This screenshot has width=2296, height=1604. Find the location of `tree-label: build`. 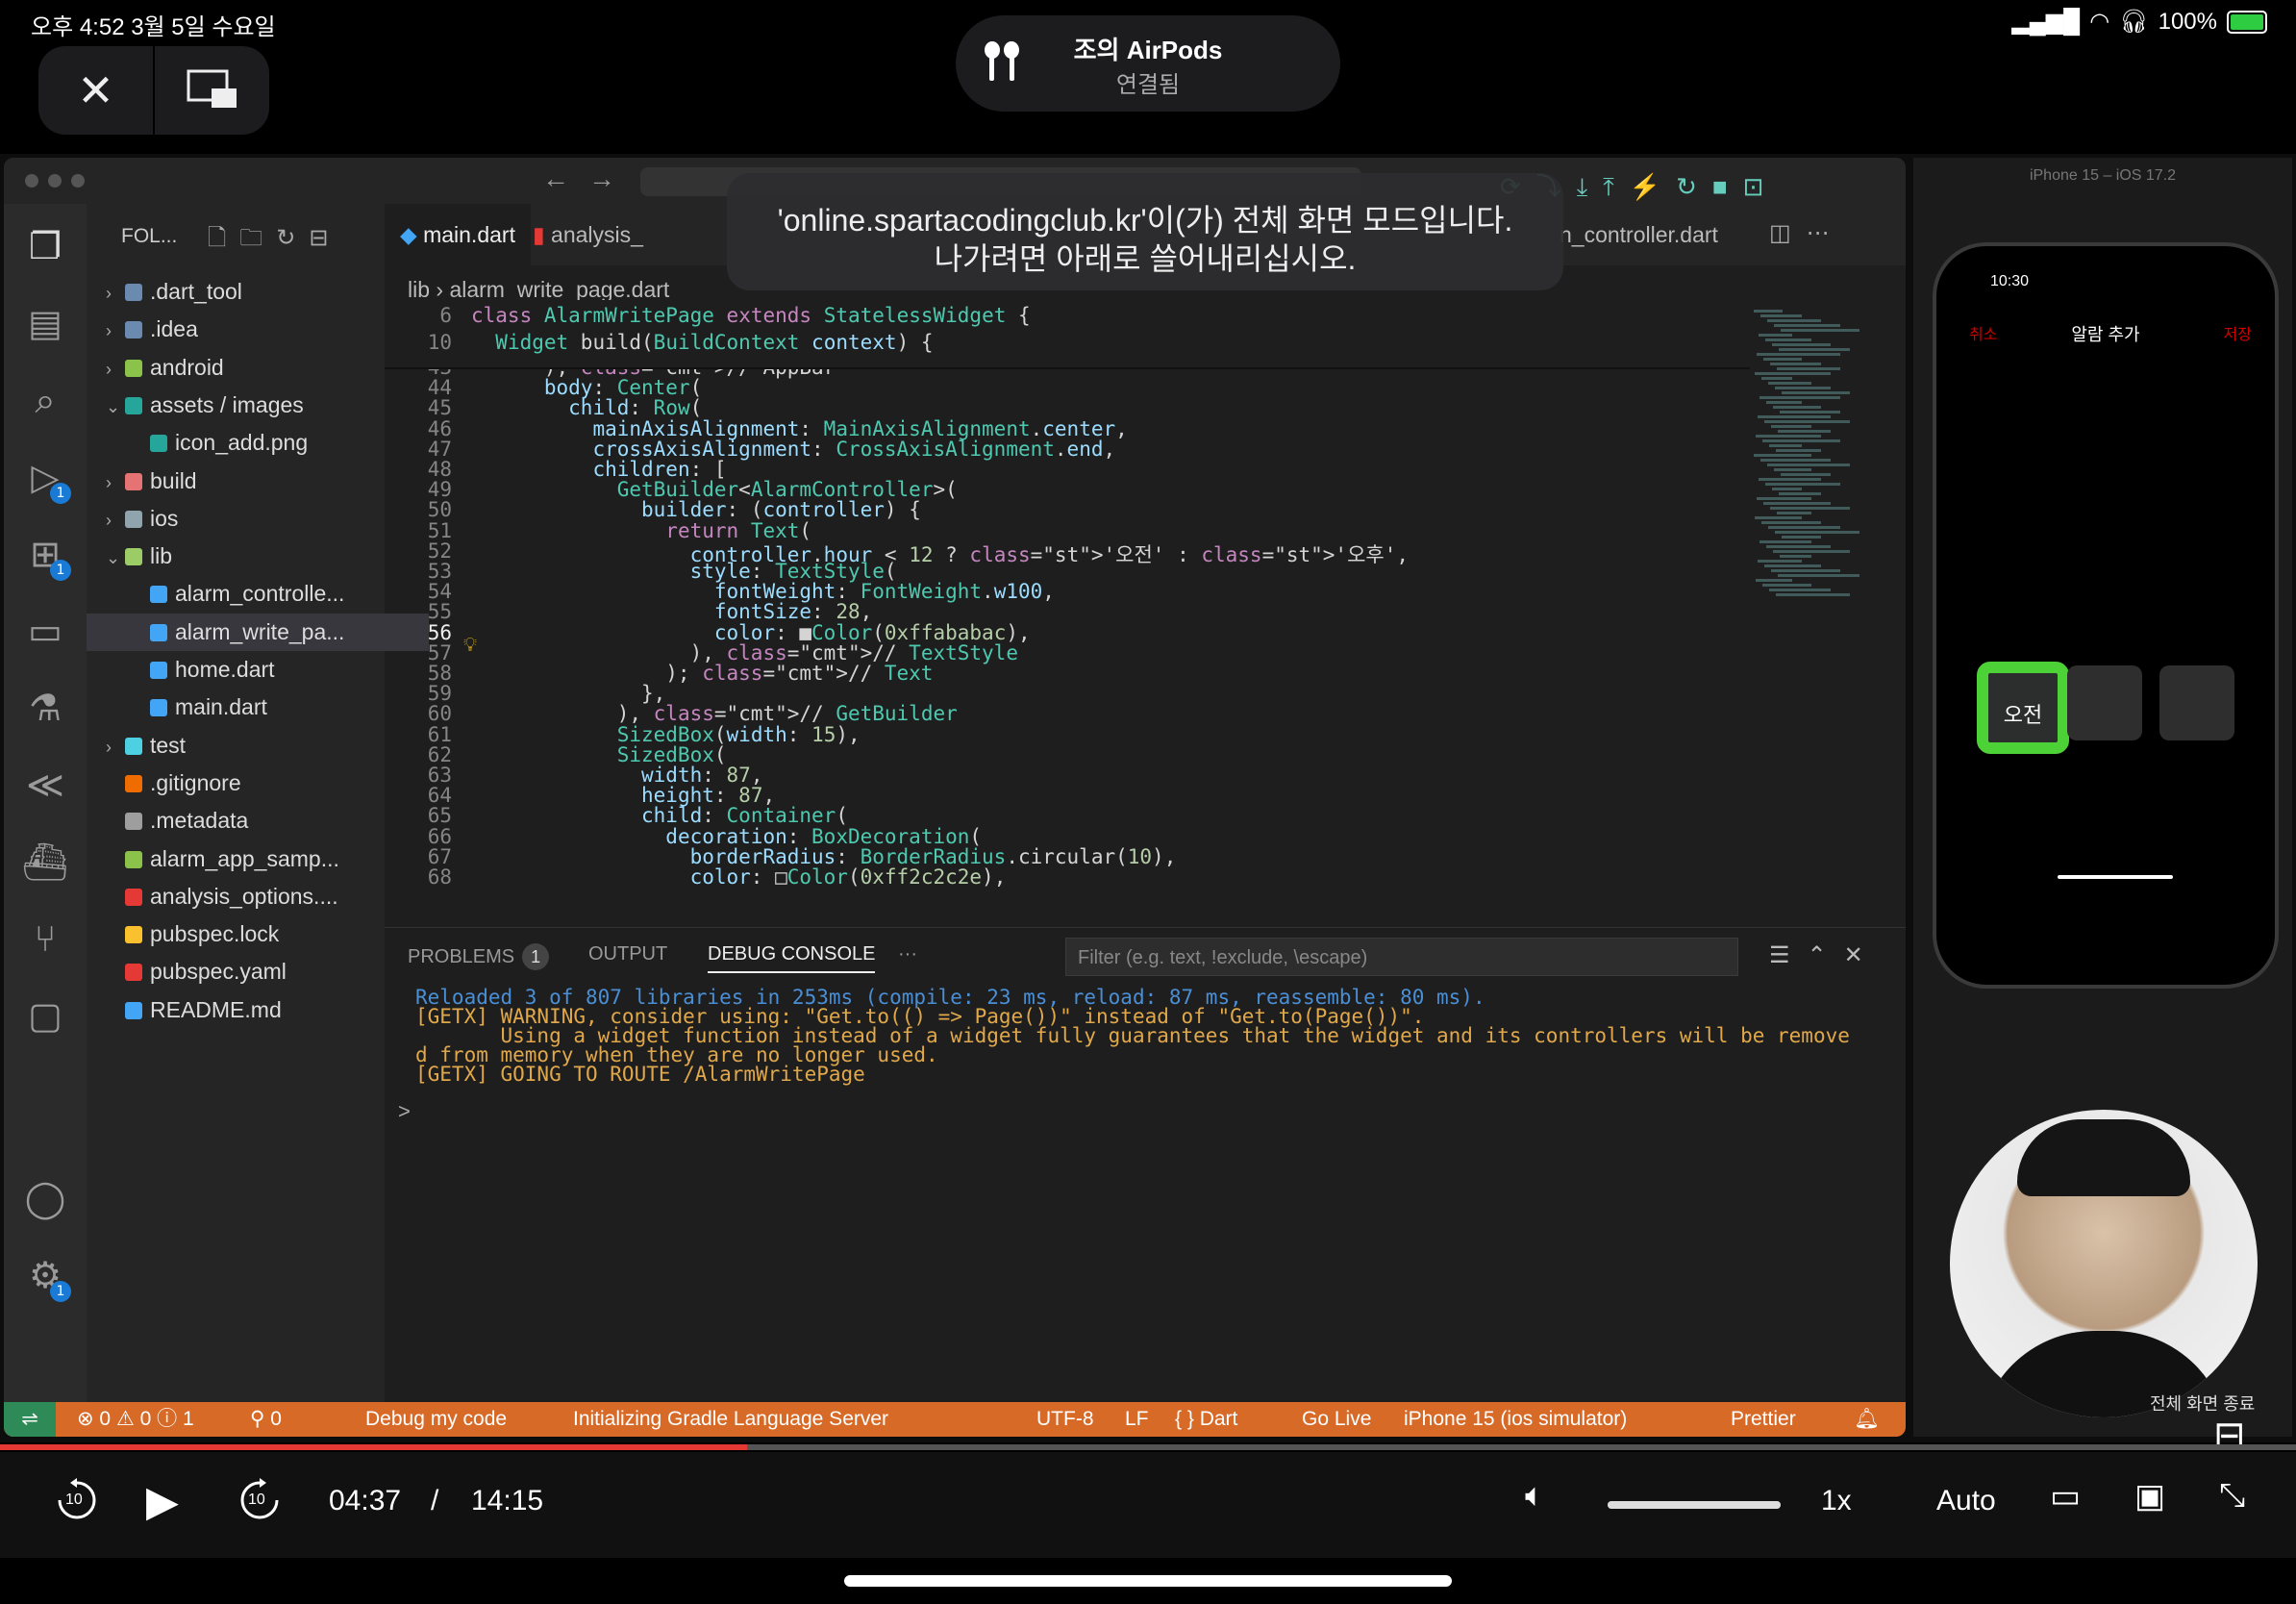

tree-label: build is located at coordinates (173, 480).